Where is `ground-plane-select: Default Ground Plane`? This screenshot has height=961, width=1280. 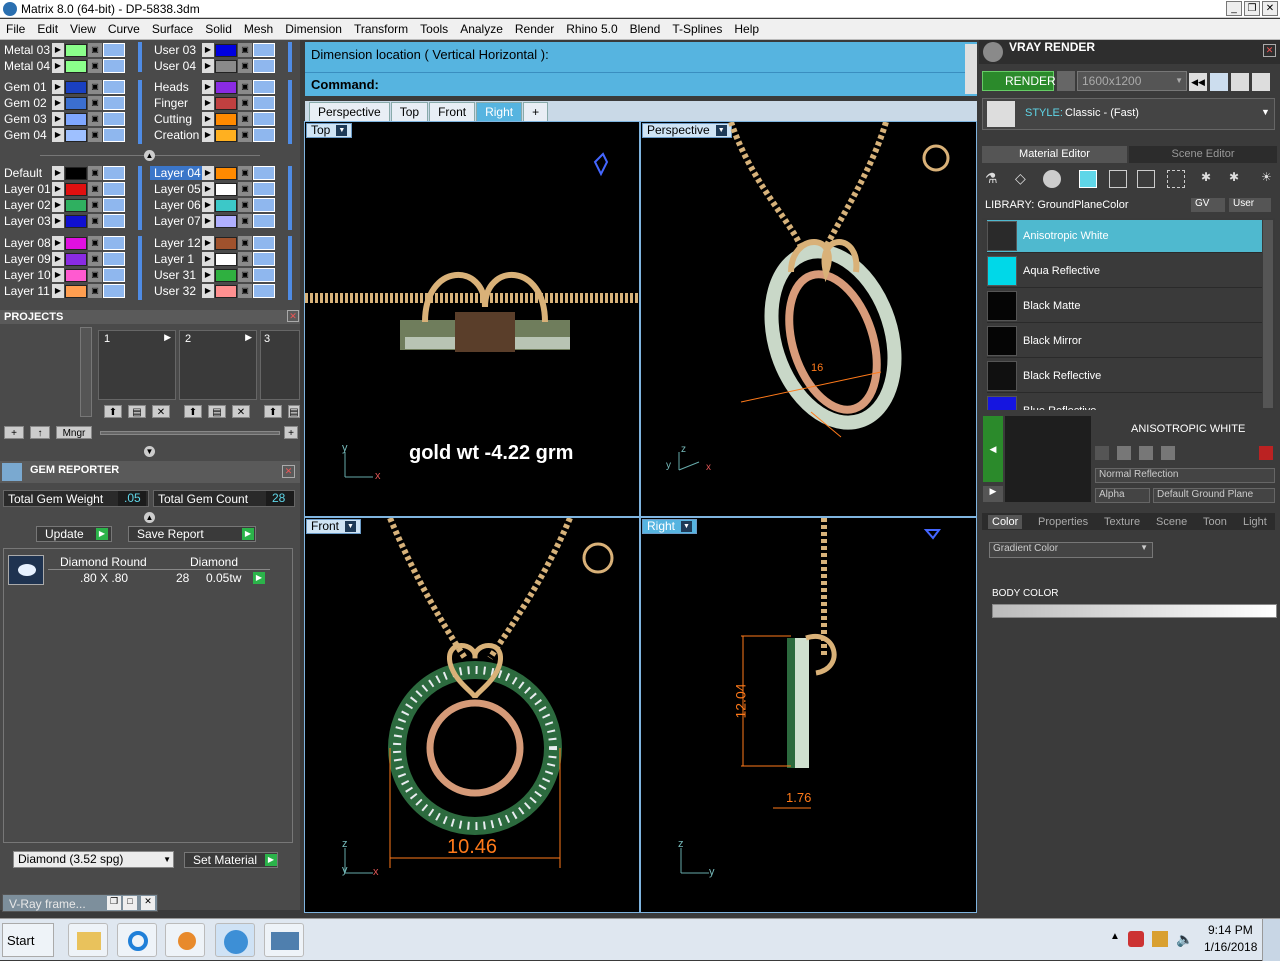
ground-plane-select: Default Ground Plane is located at coordinates (1214, 495).